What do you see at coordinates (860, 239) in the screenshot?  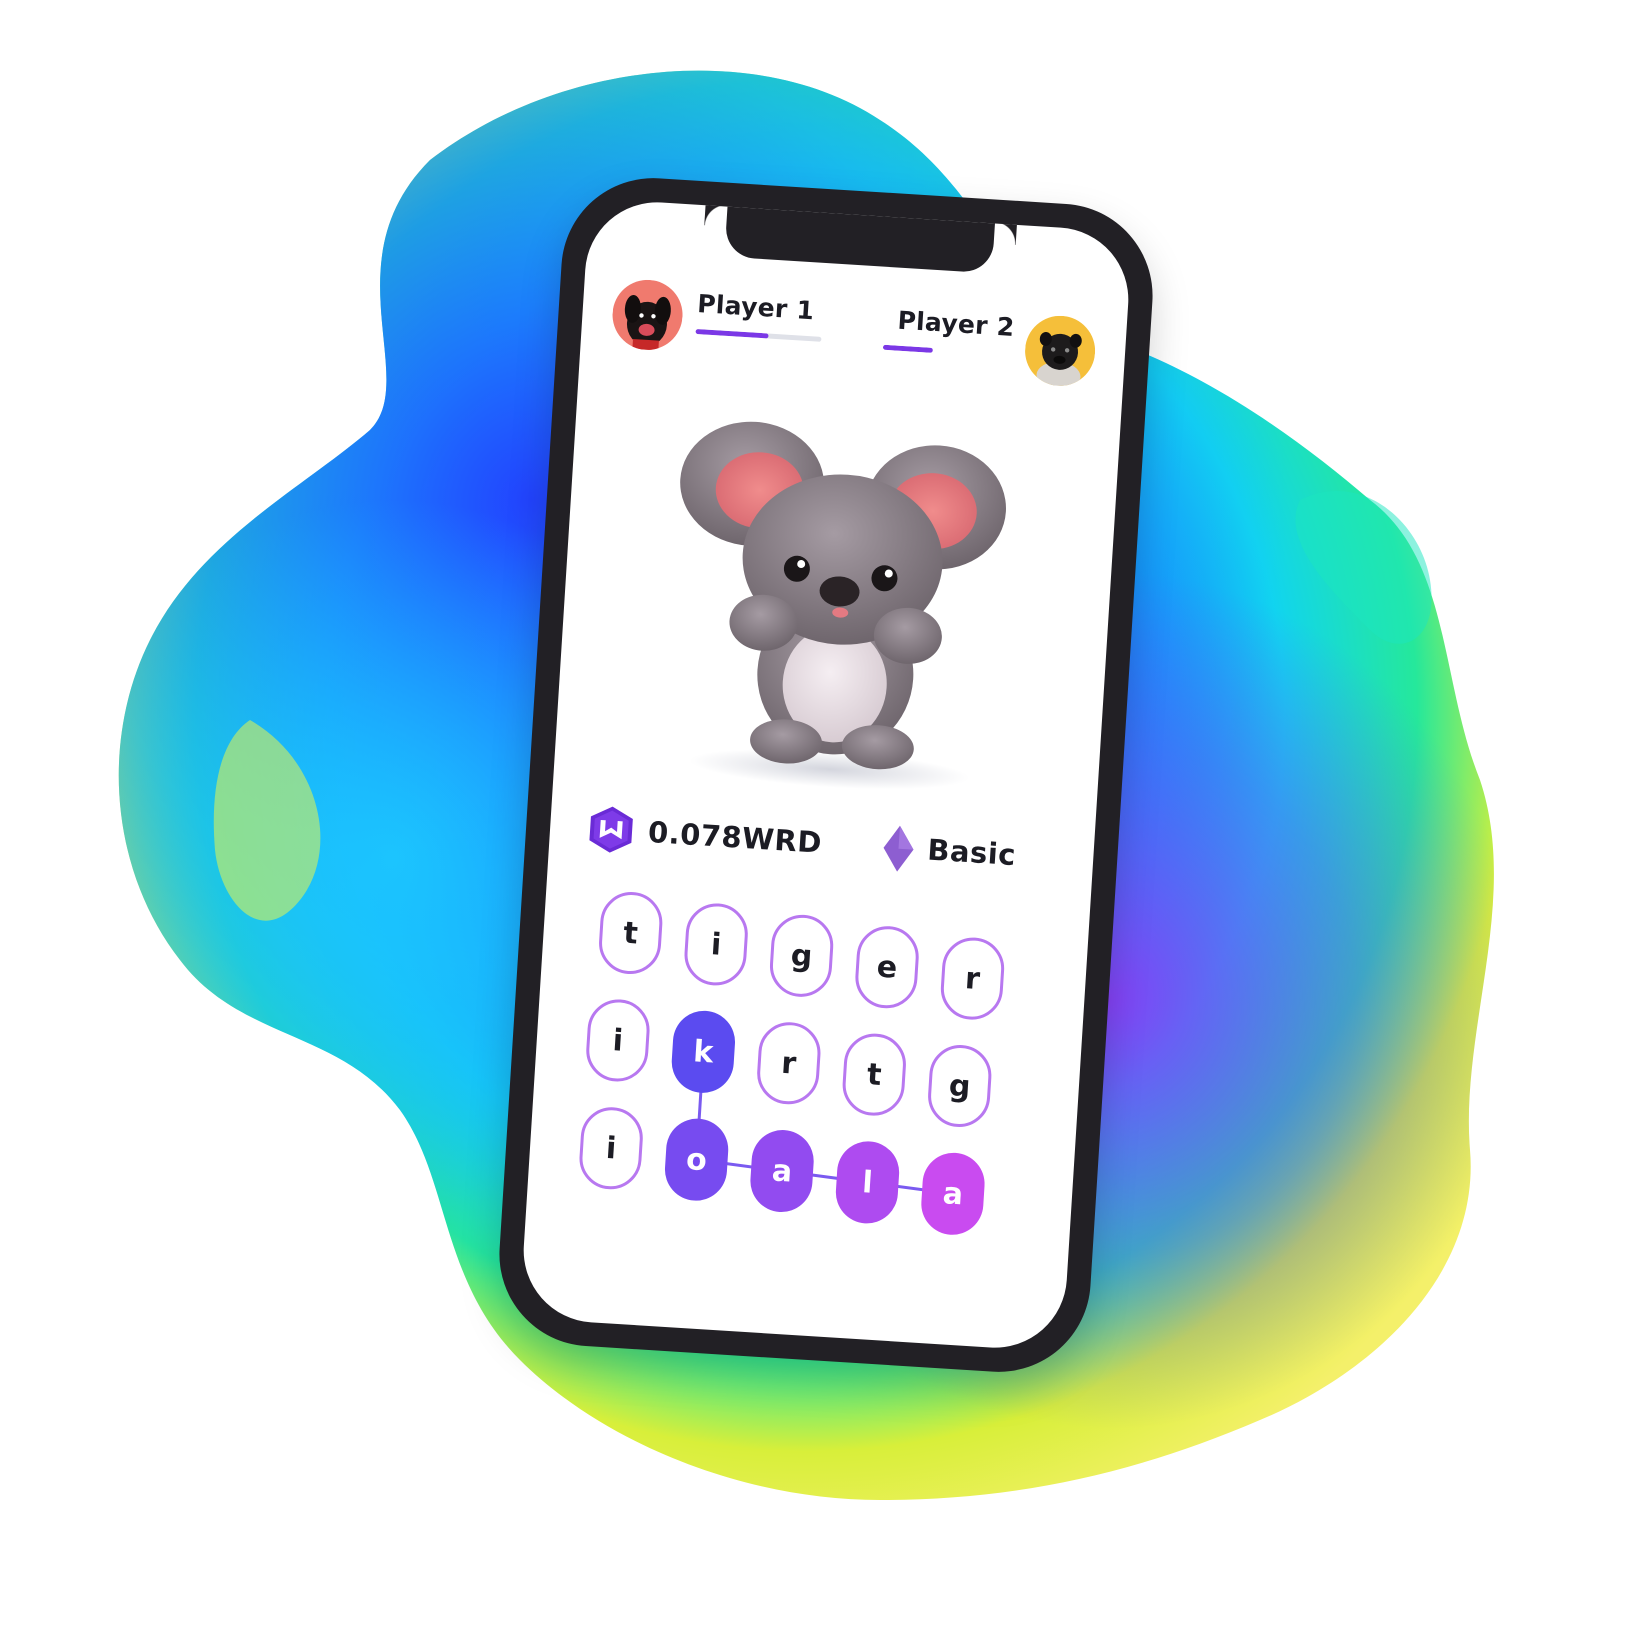 I see `phone-notch` at bounding box center [860, 239].